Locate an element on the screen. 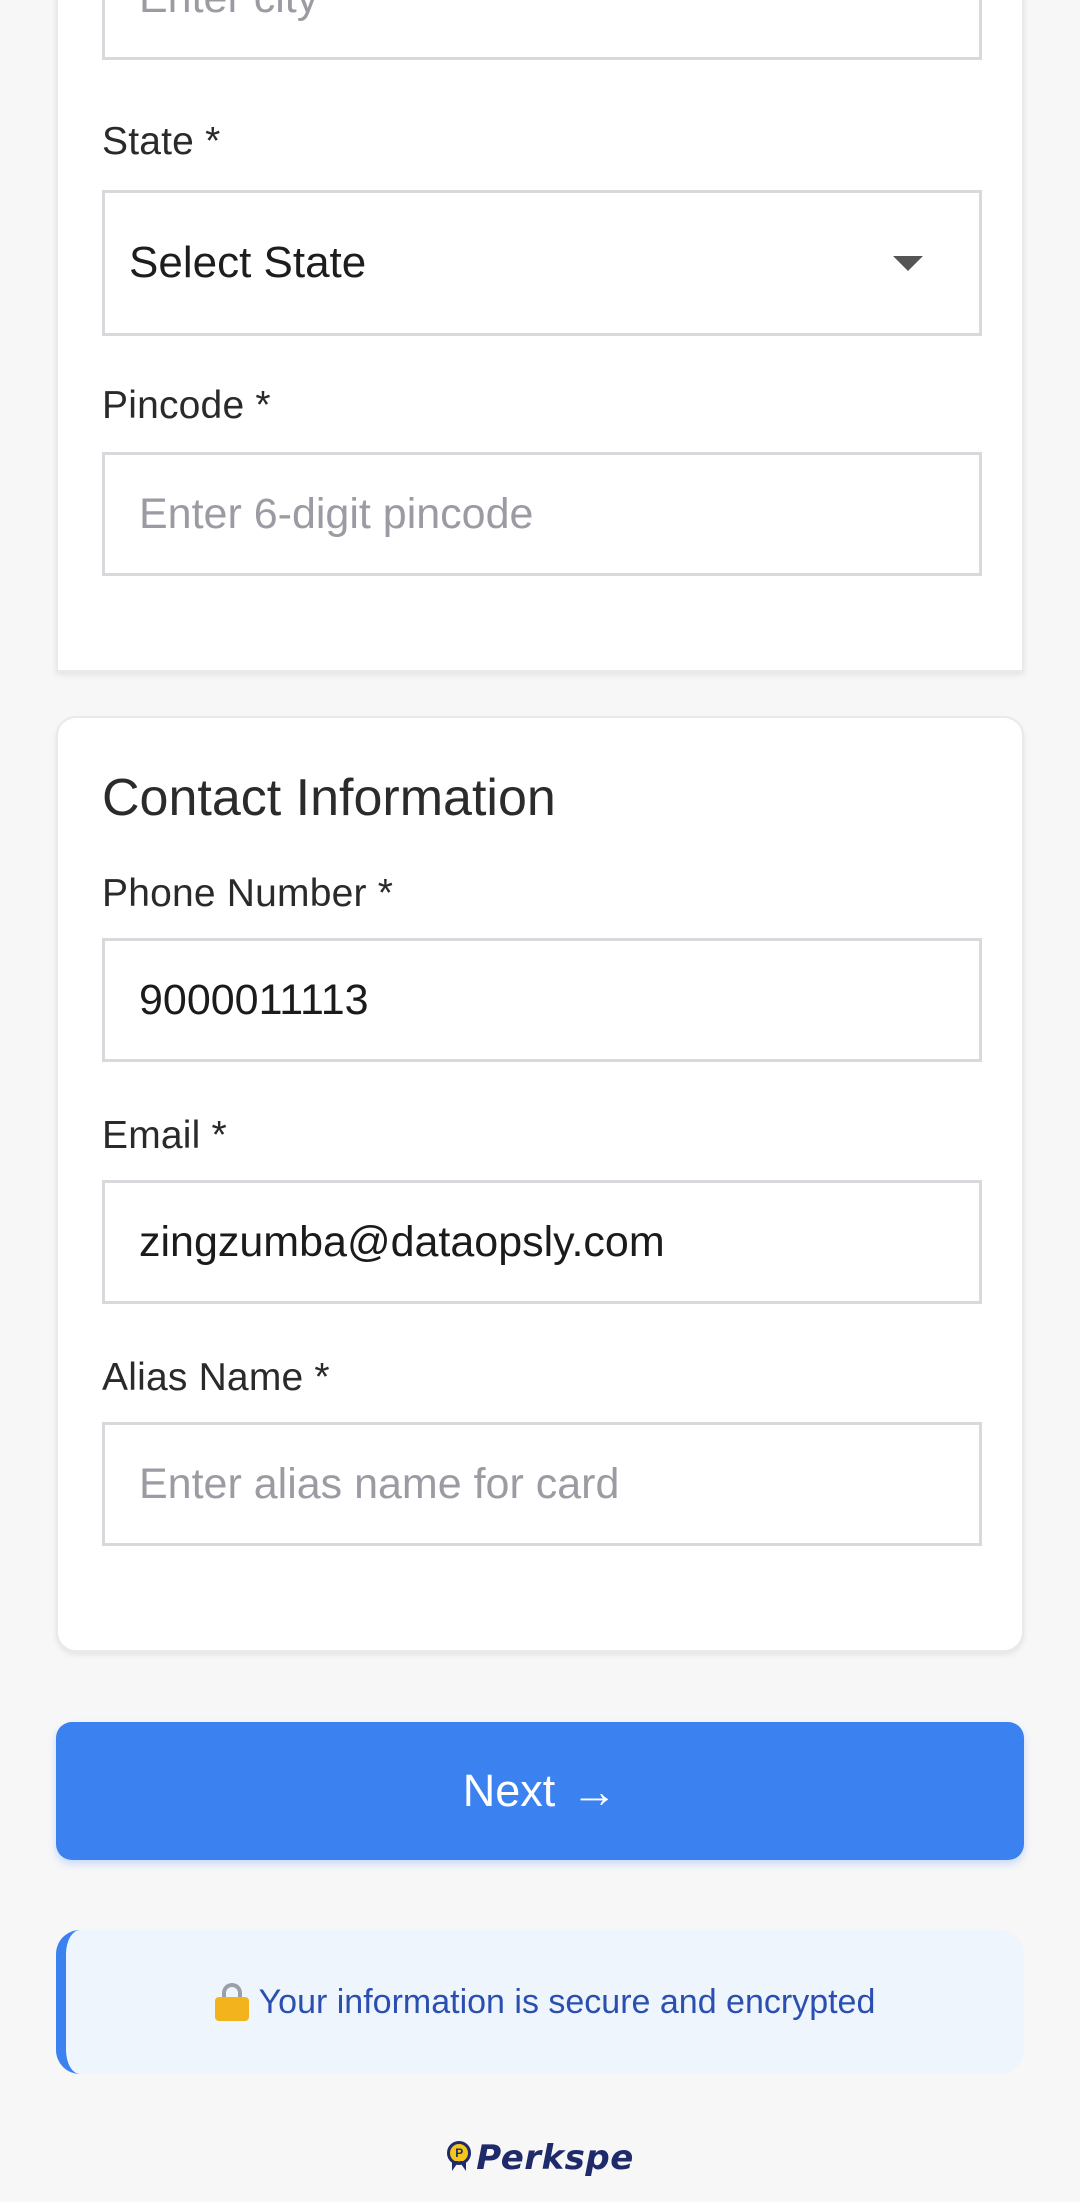 This screenshot has width=1080, height=2202. pincode-input: Enter 6-digit pincode is located at coordinates (542, 514).